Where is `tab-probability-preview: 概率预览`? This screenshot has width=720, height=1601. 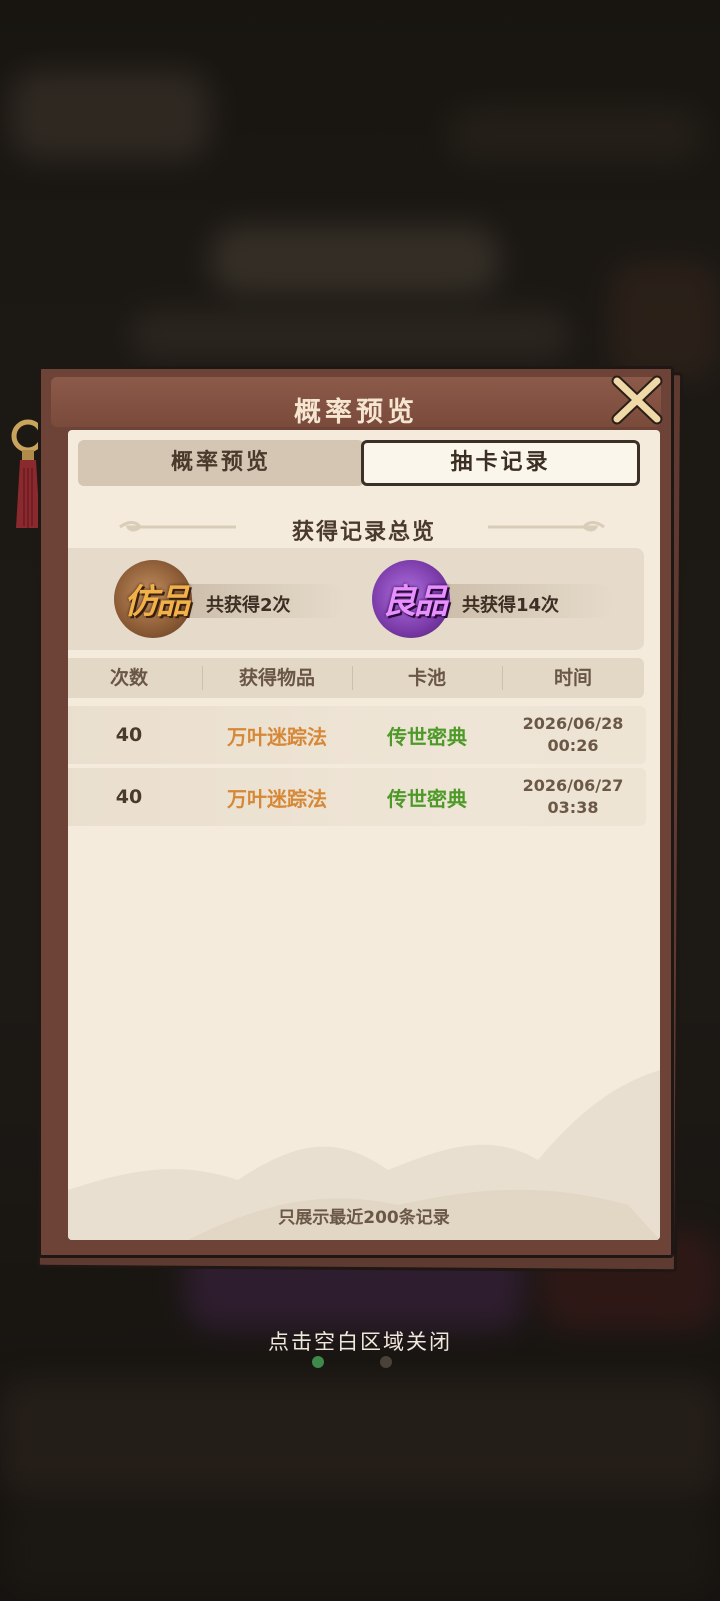 tab-probability-preview: 概率预览 is located at coordinates (221, 463).